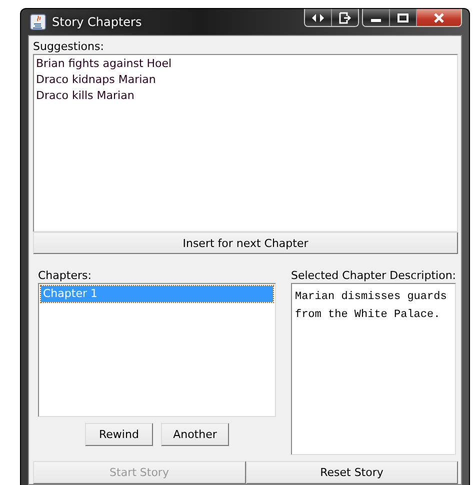 Image resolution: width=473 pixels, height=485 pixels. What do you see at coordinates (318, 17) in the screenshot?
I see `resize-arrows-icon` at bounding box center [318, 17].